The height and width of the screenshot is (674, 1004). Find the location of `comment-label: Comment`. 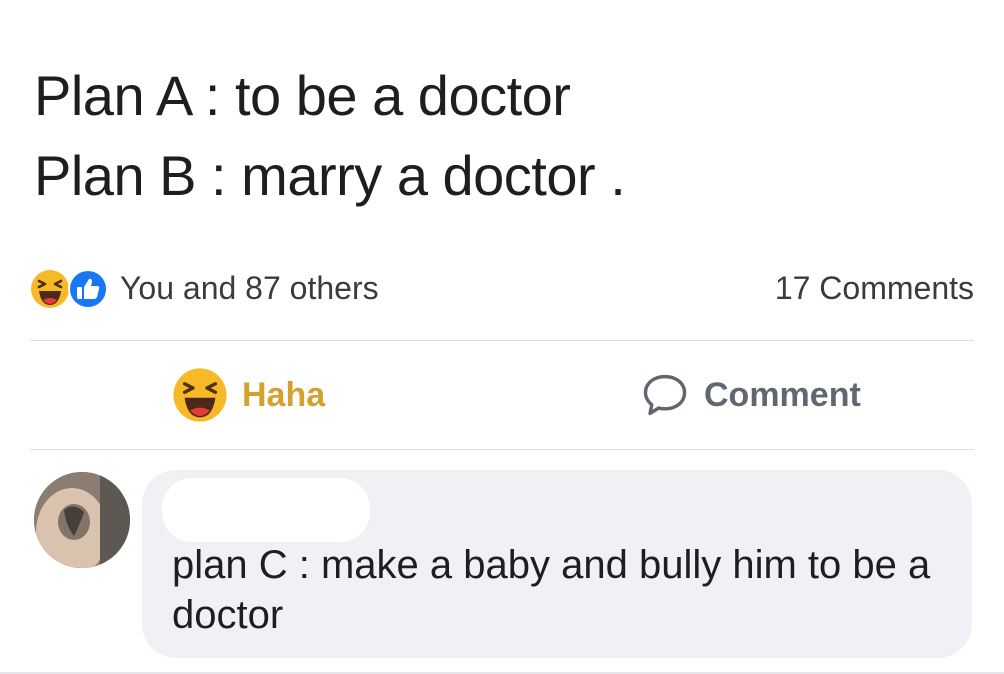

comment-label: Comment is located at coordinates (782, 394).